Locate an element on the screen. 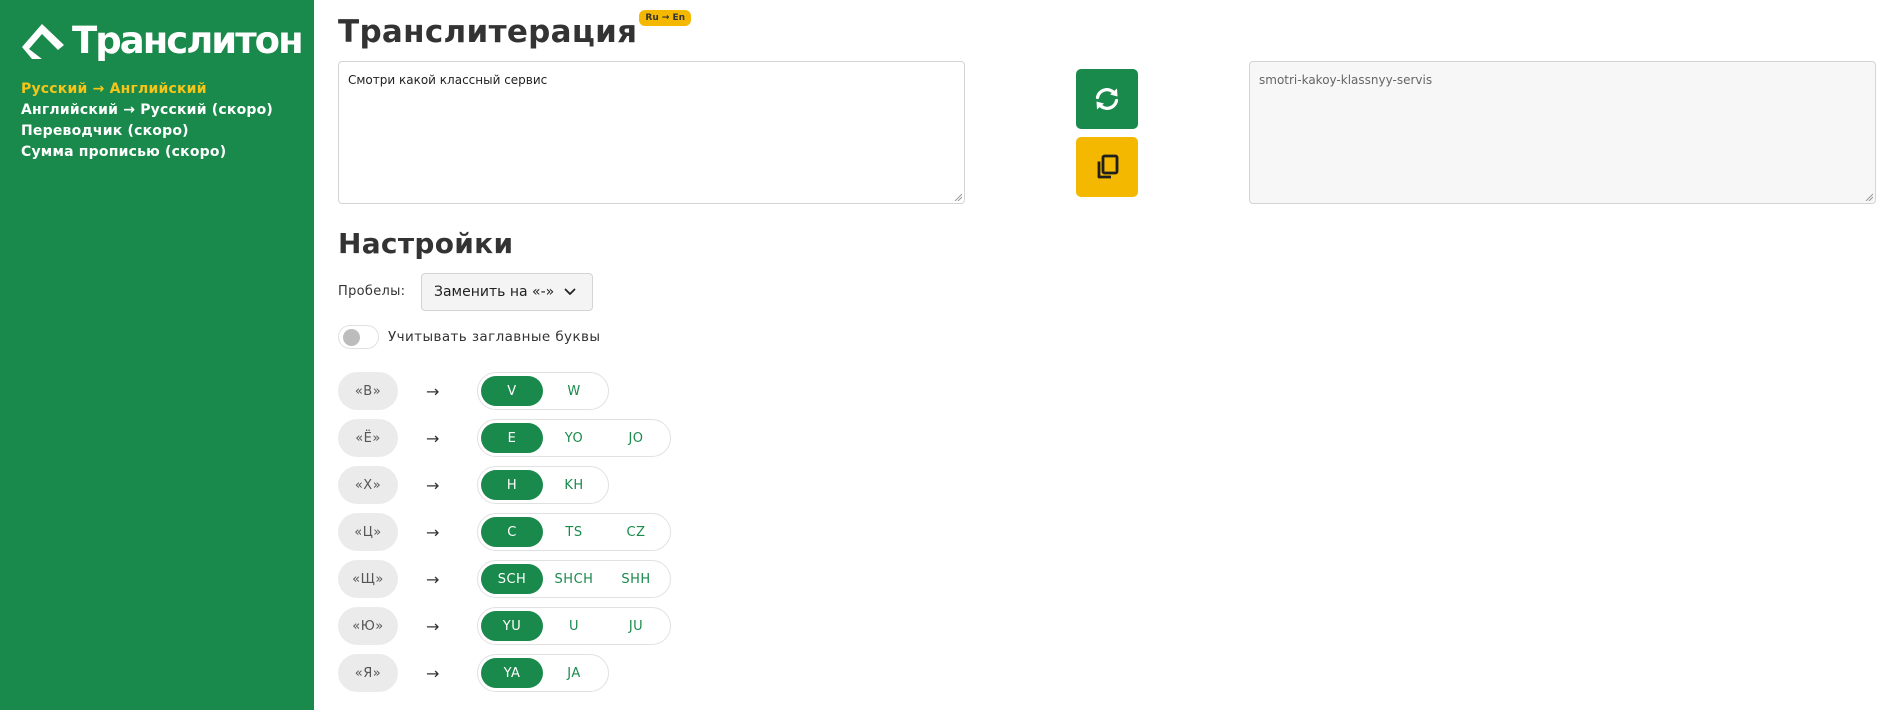  rule-options: H KH is located at coordinates (543, 485).